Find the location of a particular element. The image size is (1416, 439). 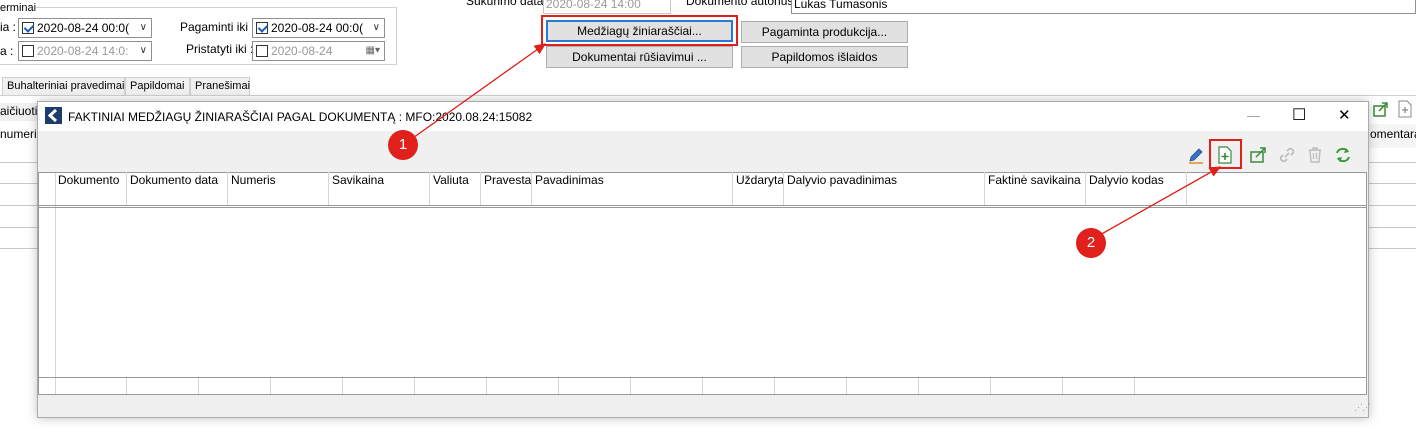

annotation-marker-2-label: 2 is located at coordinates (1091, 242).